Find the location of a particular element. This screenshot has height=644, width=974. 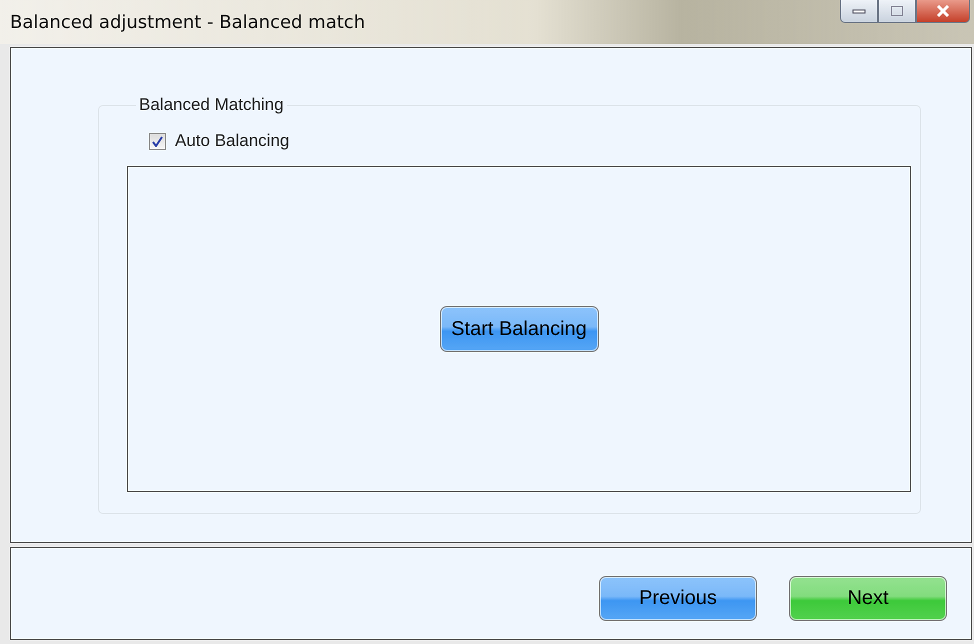

auto-balancing-checkbox is located at coordinates (157, 141).